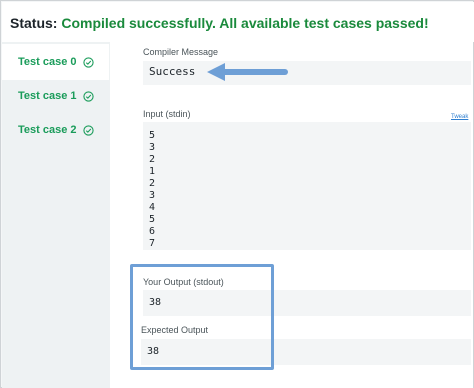 The image size is (474, 388). Describe the element at coordinates (307, 73) in the screenshot. I see `compiler-message-box: Success` at that location.